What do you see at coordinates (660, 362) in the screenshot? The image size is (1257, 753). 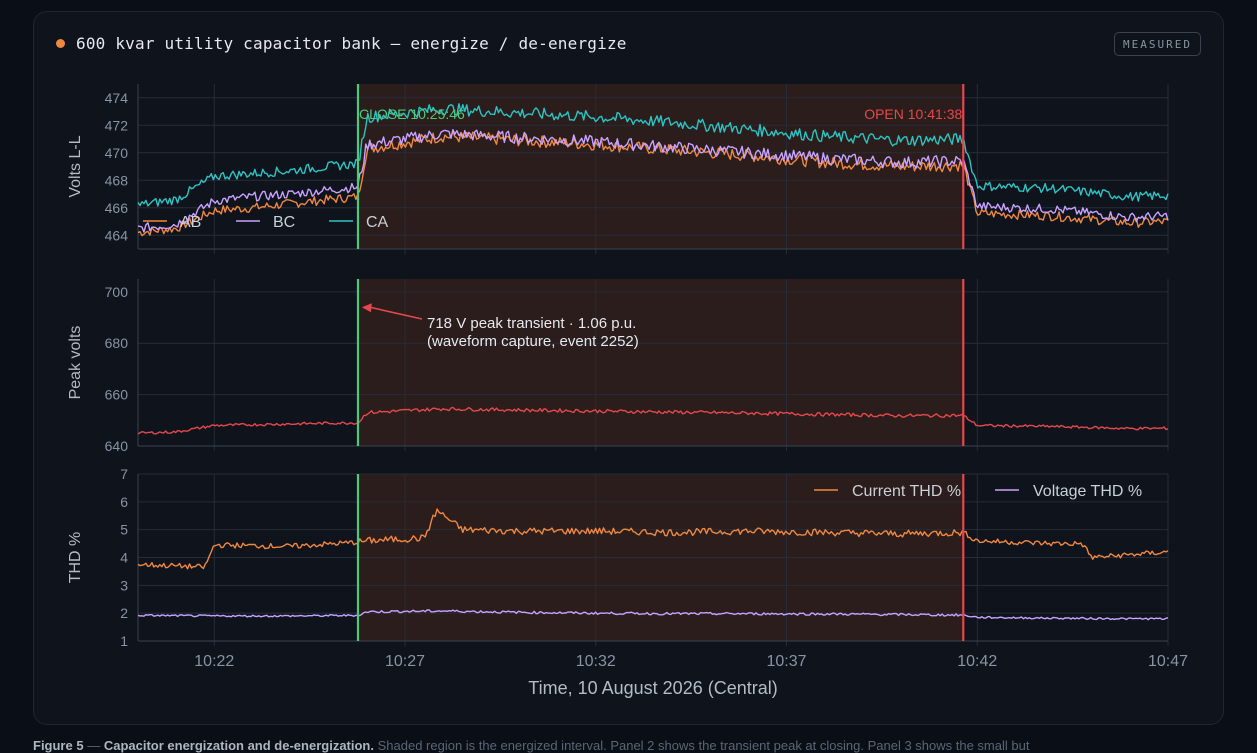 I see `energized-shade` at bounding box center [660, 362].